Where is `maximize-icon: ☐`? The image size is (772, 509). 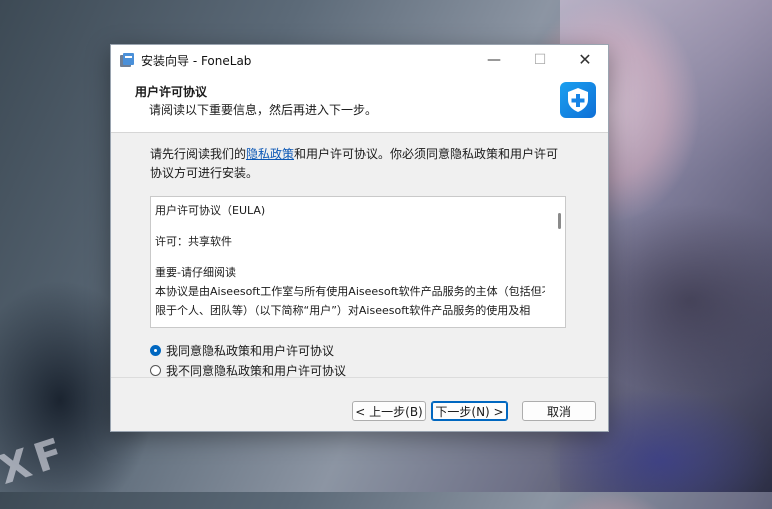 maximize-icon: ☐ is located at coordinates (540, 60).